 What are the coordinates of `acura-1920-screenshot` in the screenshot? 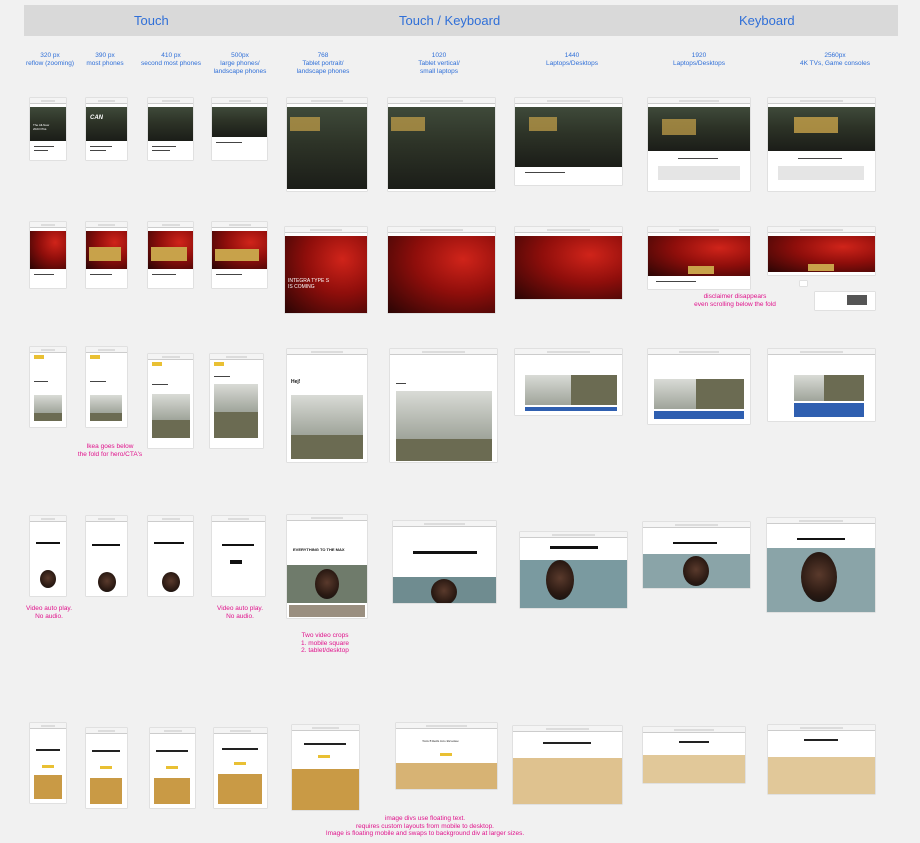 It's located at (699, 258).